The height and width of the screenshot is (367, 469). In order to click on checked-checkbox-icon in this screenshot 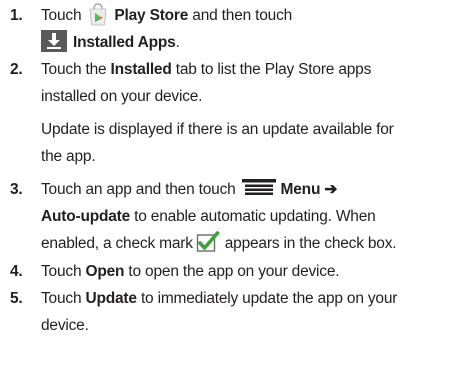, I will do `click(208, 241)`.